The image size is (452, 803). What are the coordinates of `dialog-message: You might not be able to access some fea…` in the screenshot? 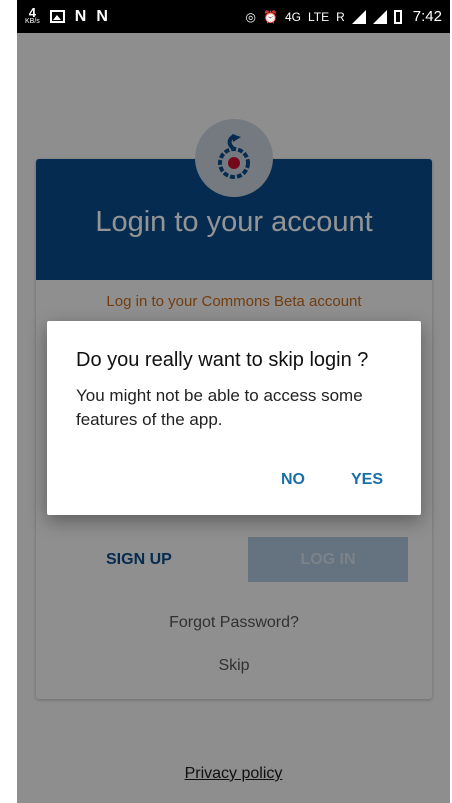 It's located at (219, 407).